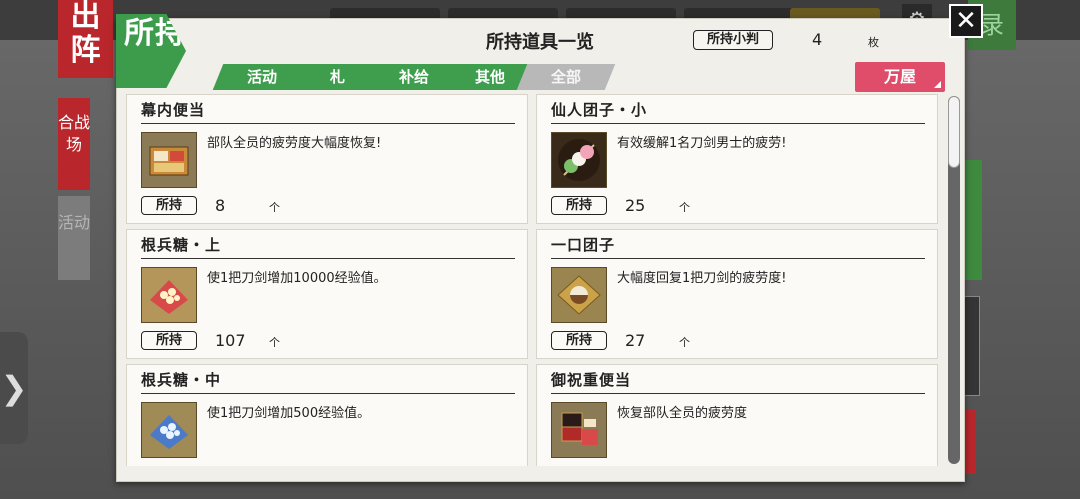 This screenshot has height=499, width=1080. Describe the element at coordinates (169, 160) in the screenshot. I see `bento-box-icon` at that location.